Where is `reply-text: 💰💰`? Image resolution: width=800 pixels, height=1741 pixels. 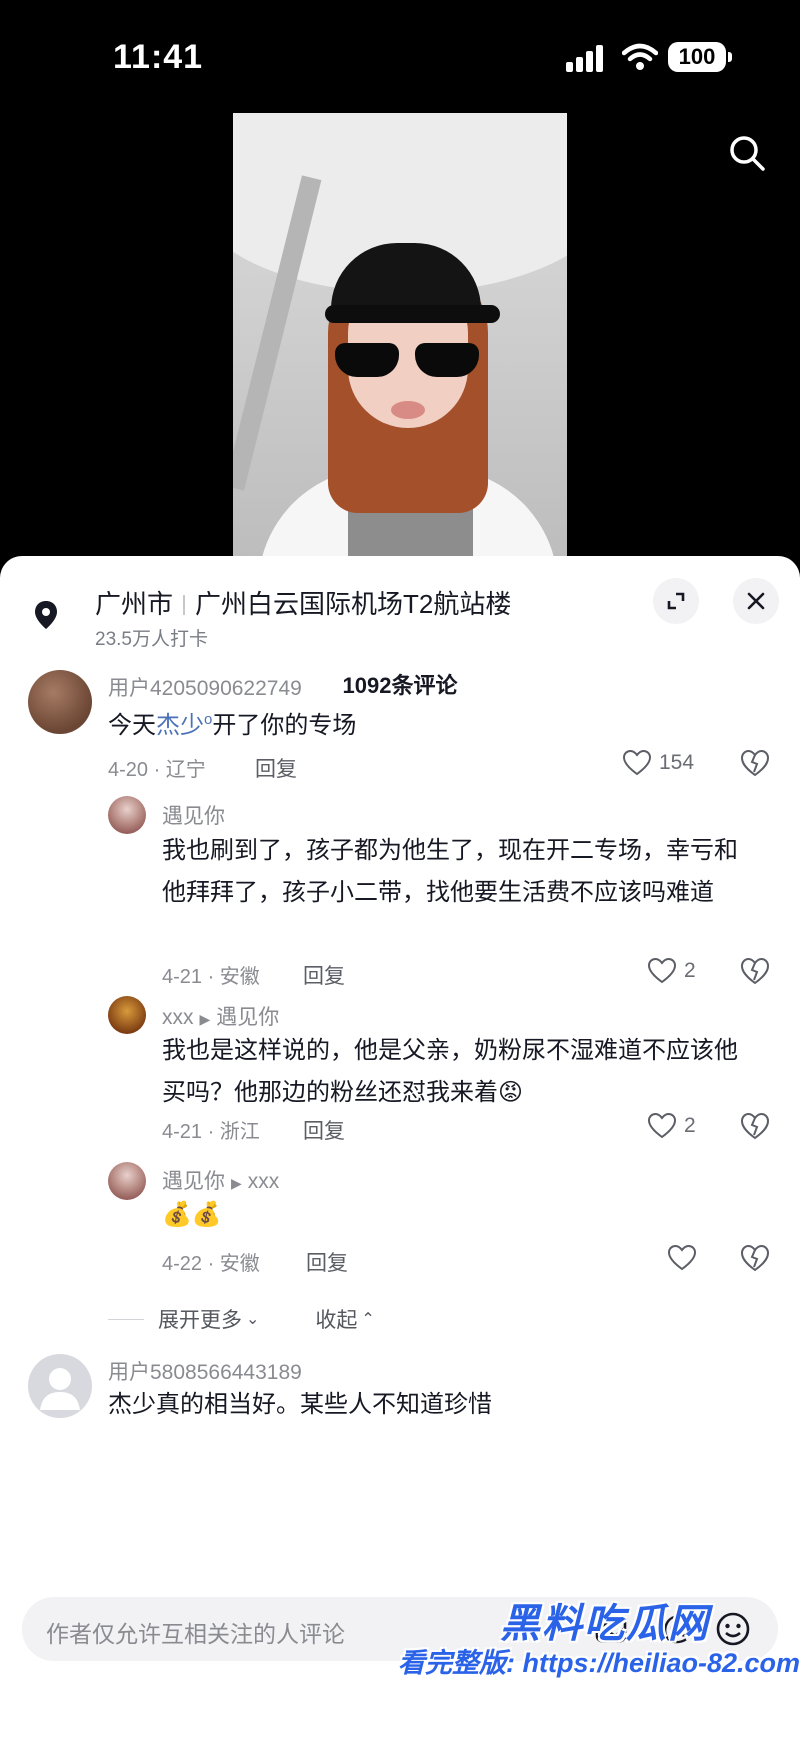
reply-text: 💰💰 is located at coordinates (192, 1214).